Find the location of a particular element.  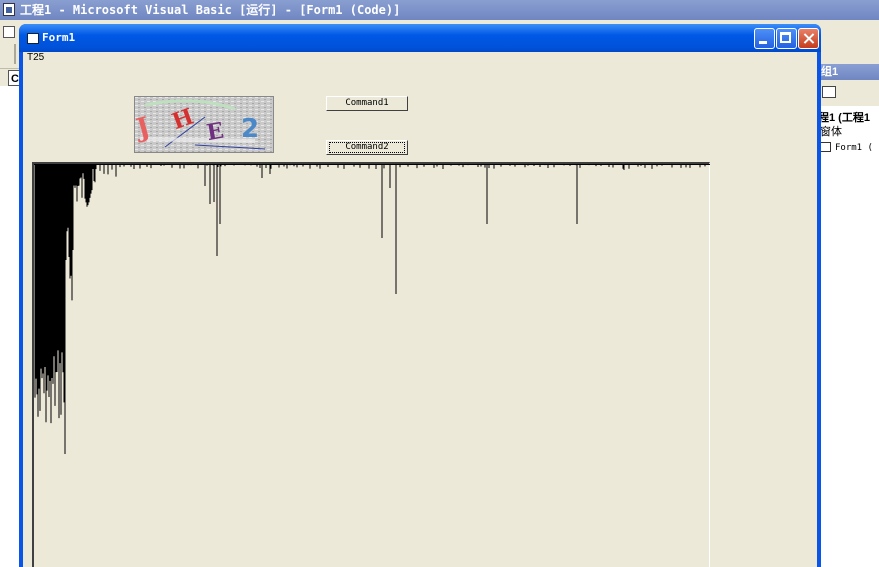

form-icon is located at coordinates (9, 32).